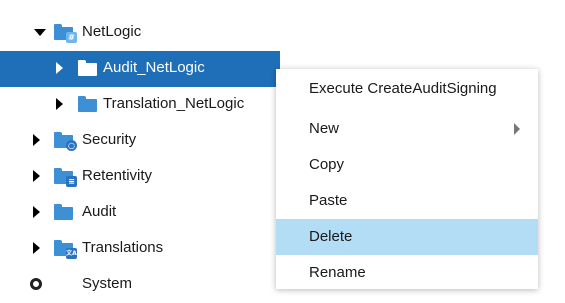  Describe the element at coordinates (407, 273) in the screenshot. I see `menu-item-rename: Rename` at that location.